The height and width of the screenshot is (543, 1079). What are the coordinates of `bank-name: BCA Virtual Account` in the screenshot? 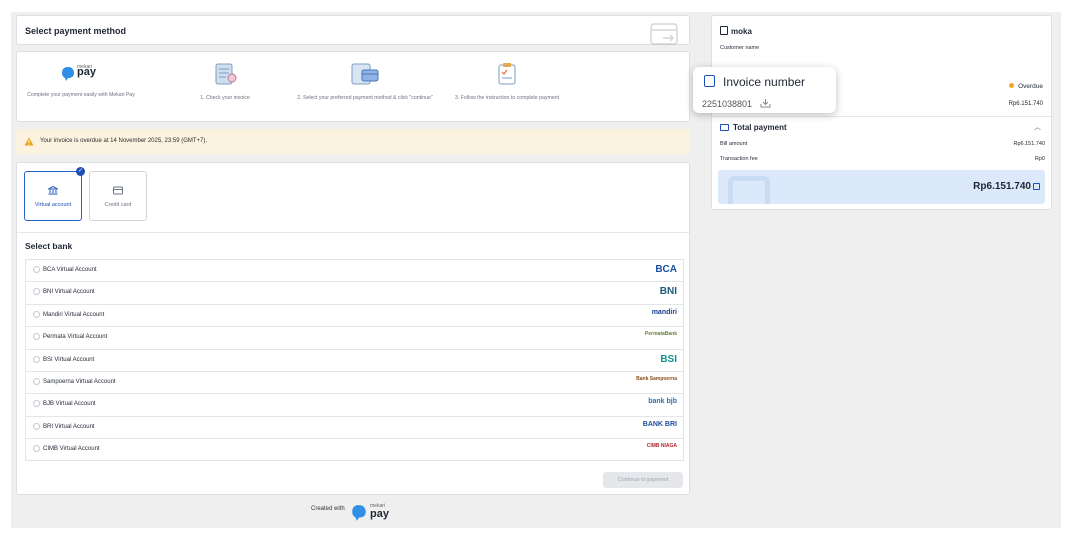 It's located at (70, 270).